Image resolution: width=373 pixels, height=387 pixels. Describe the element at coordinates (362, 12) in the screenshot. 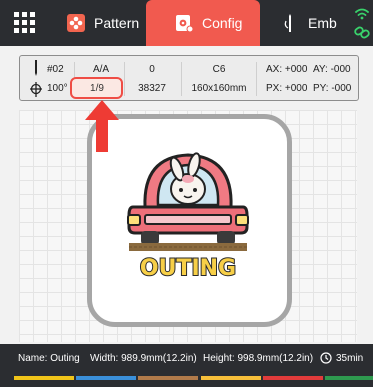

I see `wifi-icon` at that location.